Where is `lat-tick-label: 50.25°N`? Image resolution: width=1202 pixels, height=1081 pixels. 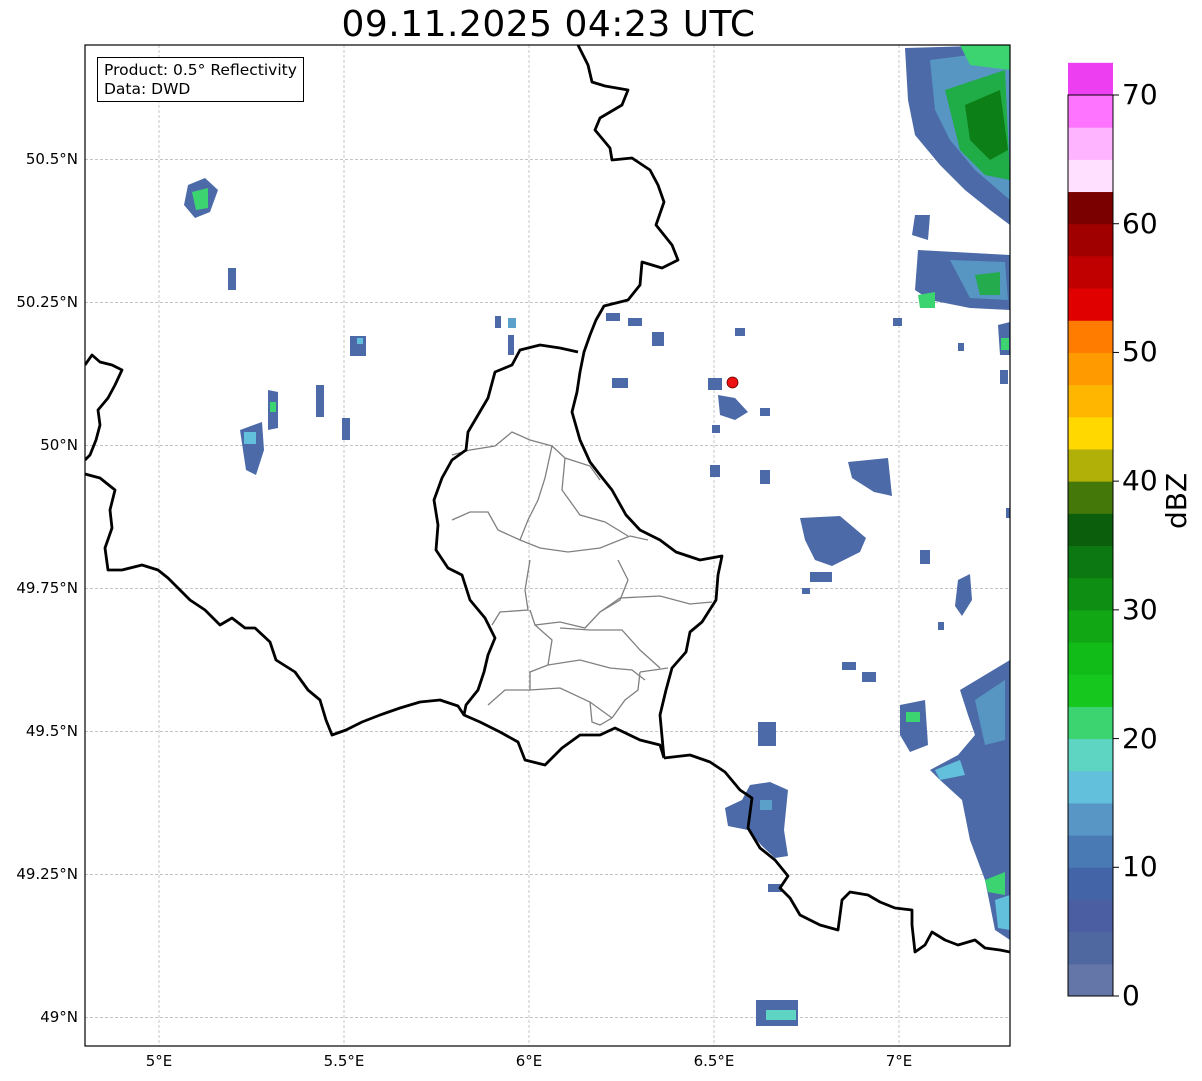 lat-tick-label: 50.25°N is located at coordinates (47, 302).